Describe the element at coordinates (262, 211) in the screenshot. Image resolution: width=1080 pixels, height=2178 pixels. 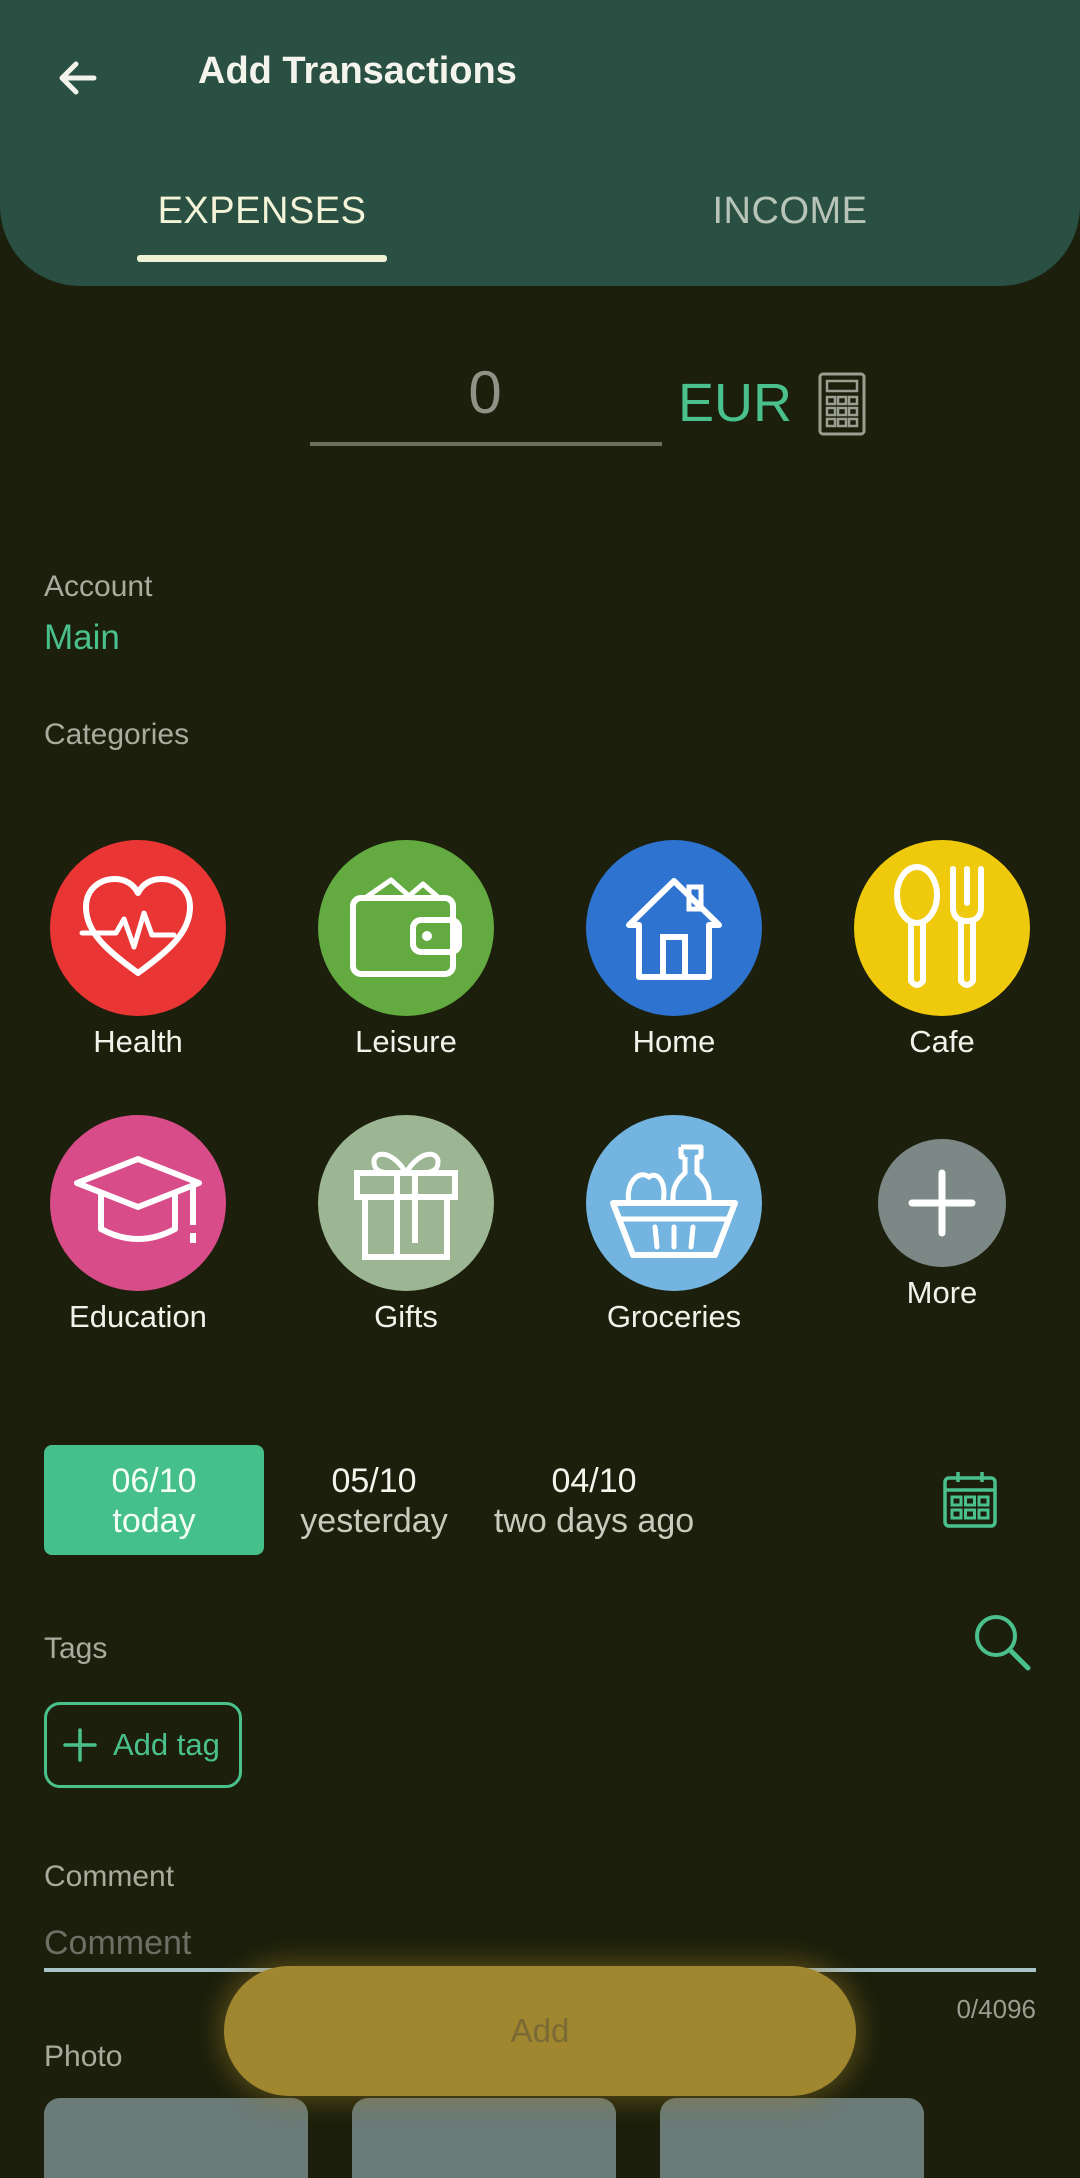
I see `tab-expenses: EXPENSES` at that location.